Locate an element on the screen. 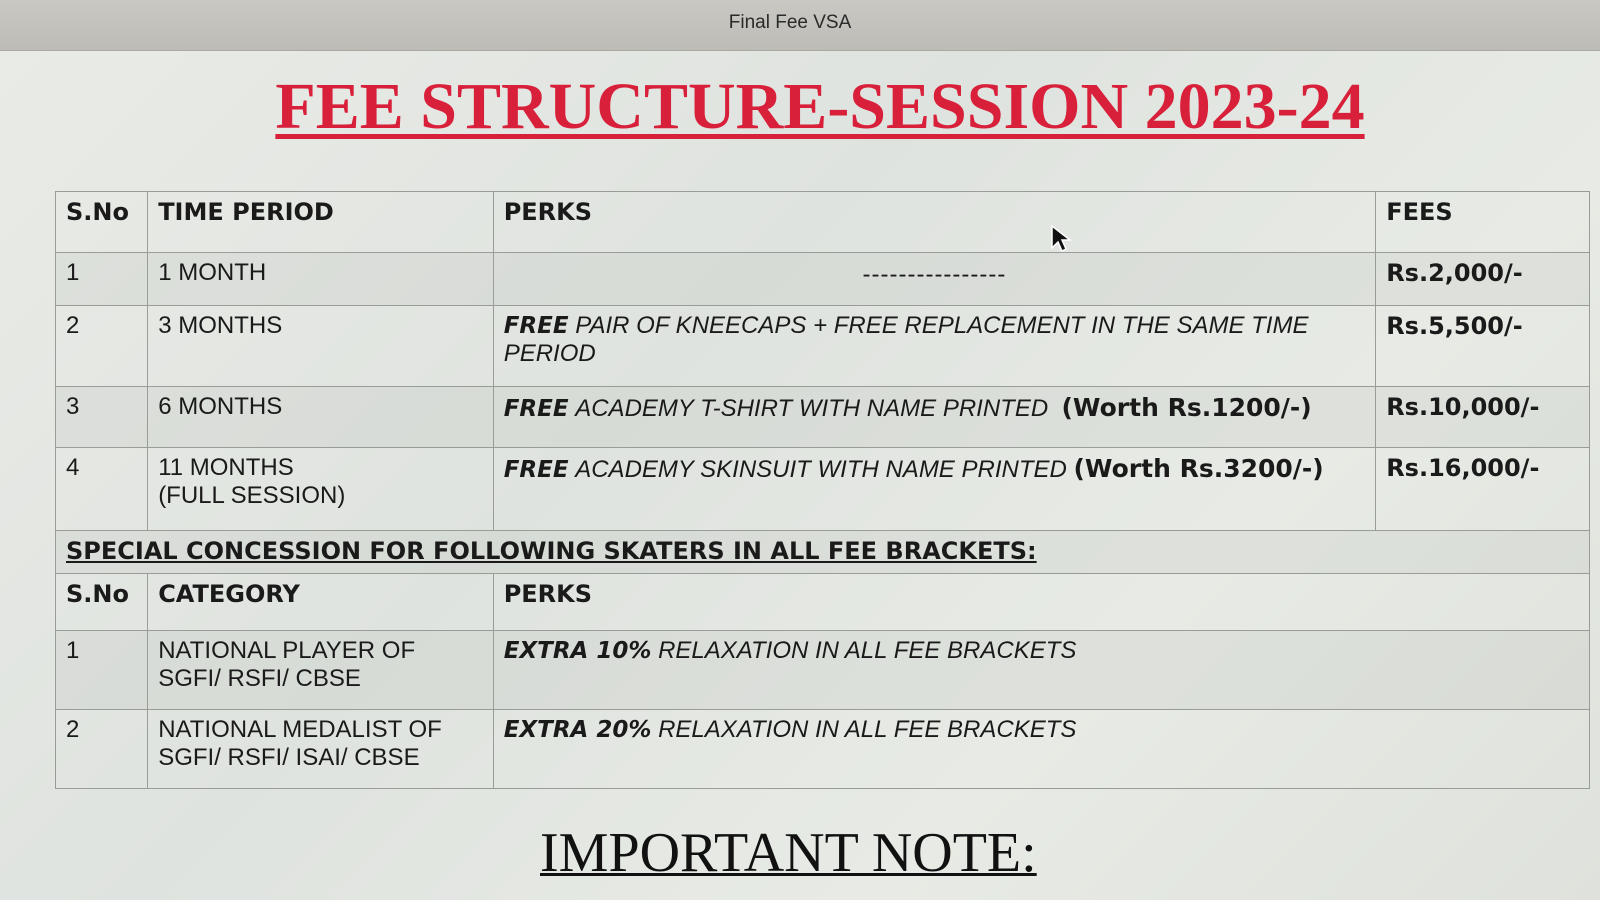 The height and width of the screenshot is (900, 1600). empty-perk-dashes: ---------------- is located at coordinates (934, 274).